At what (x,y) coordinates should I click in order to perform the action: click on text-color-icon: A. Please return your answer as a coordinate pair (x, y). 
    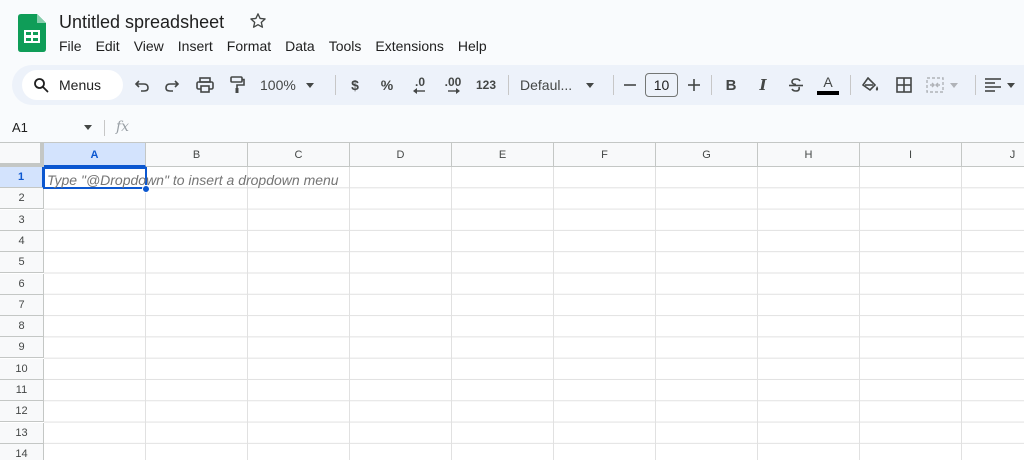
    Looking at the image, I should click on (828, 82).